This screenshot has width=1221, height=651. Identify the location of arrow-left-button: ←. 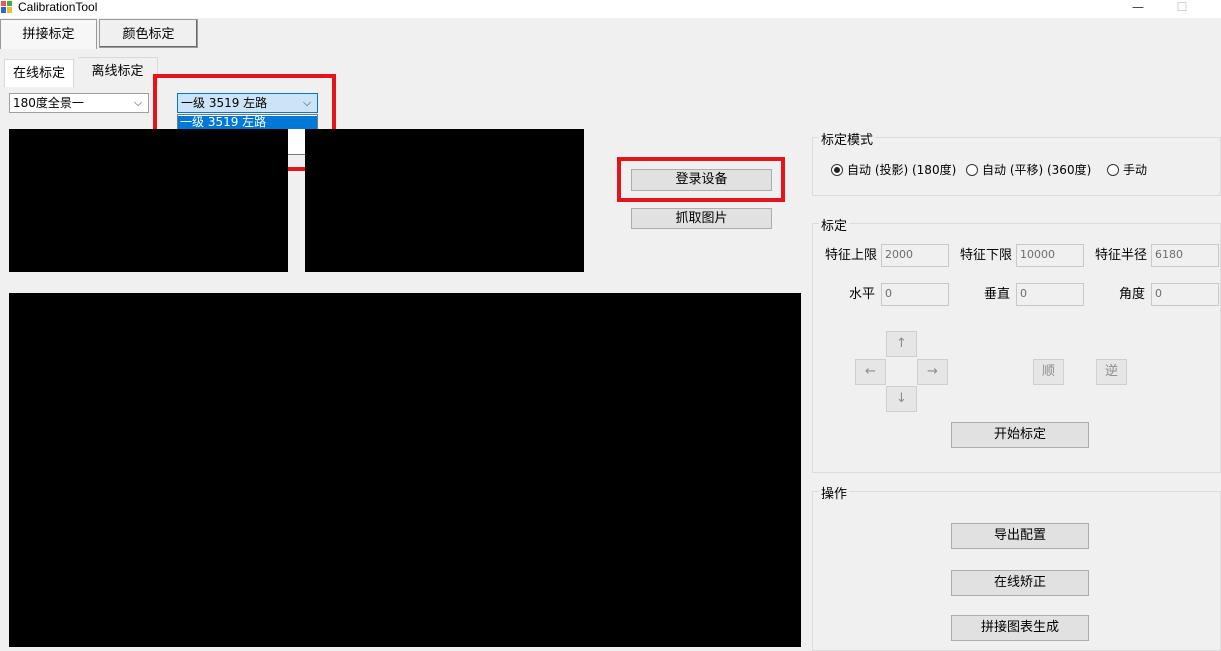
(870, 372).